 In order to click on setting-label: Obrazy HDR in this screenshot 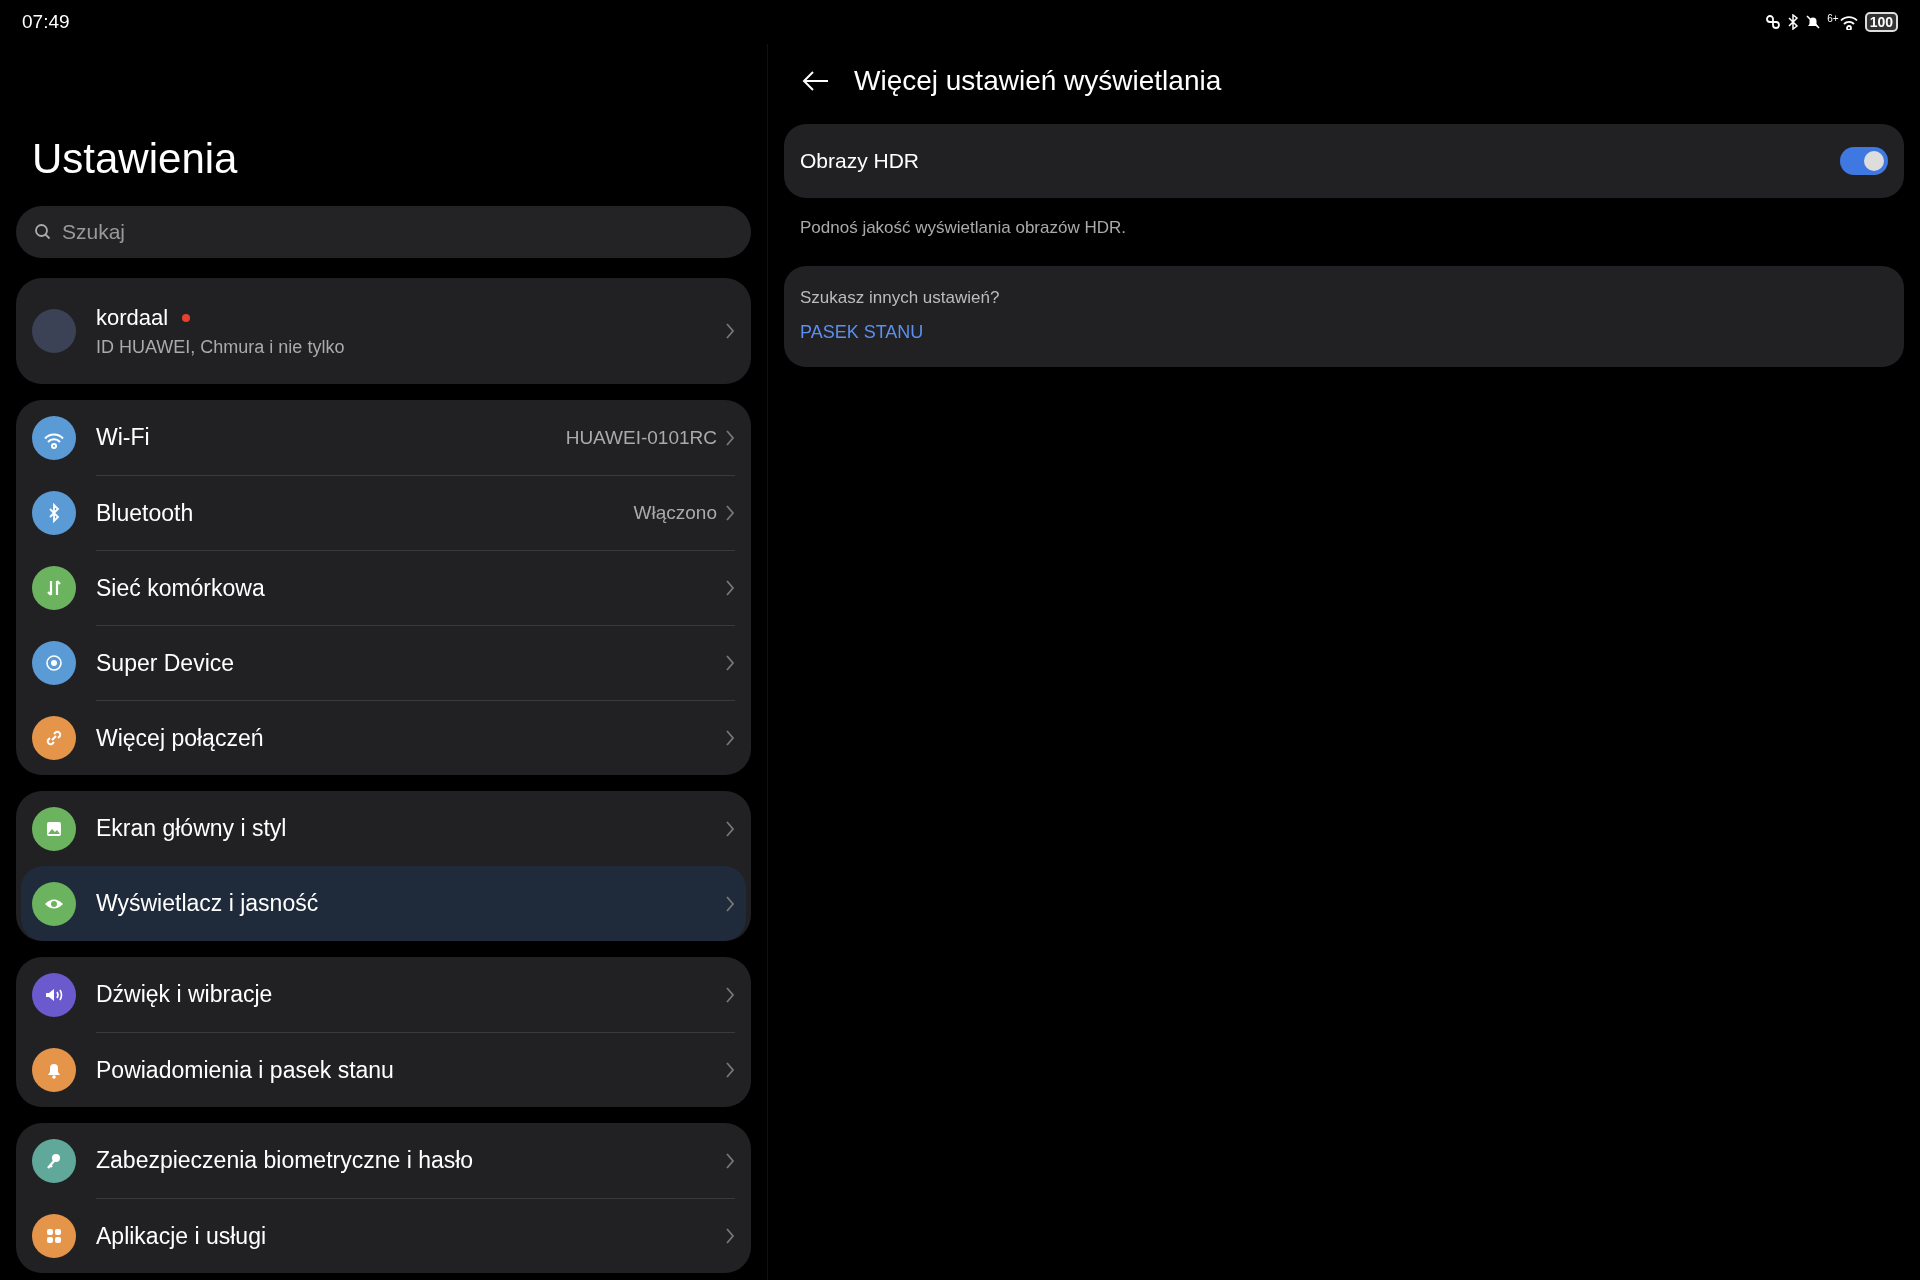, I will do `click(860, 161)`.